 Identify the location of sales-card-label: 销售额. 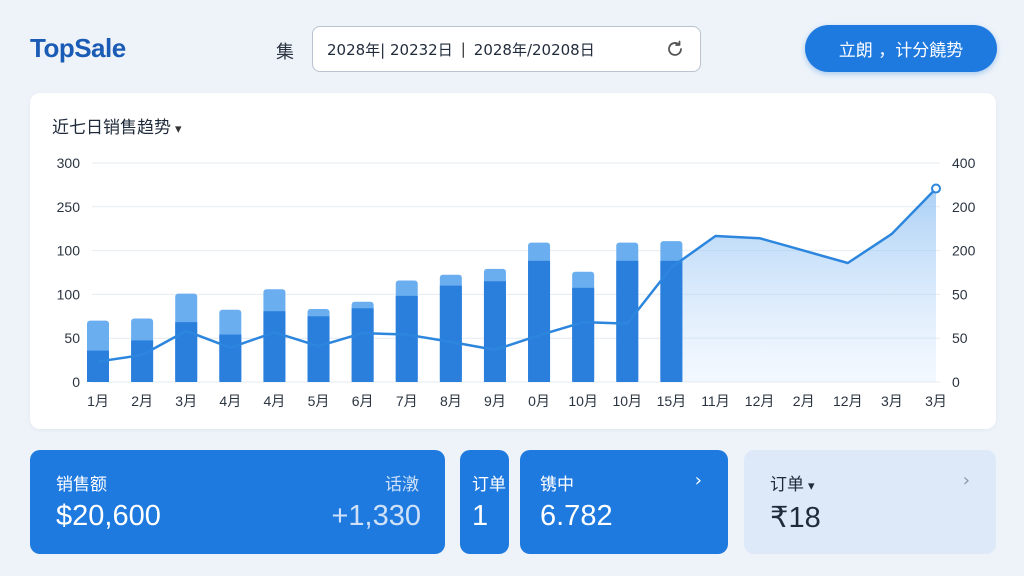
(81, 485).